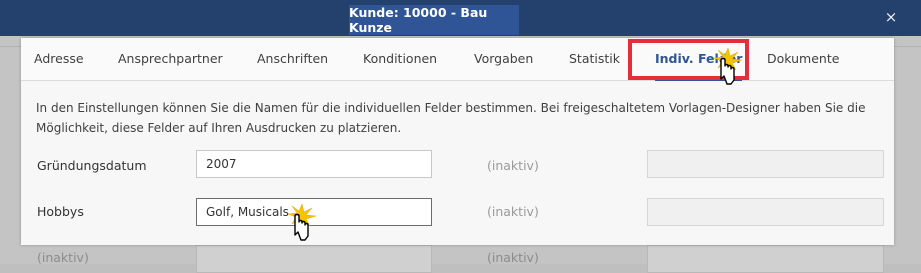 The height and width of the screenshot is (273, 921). What do you see at coordinates (594, 59) in the screenshot?
I see `tab-statistik: Statistik` at bounding box center [594, 59].